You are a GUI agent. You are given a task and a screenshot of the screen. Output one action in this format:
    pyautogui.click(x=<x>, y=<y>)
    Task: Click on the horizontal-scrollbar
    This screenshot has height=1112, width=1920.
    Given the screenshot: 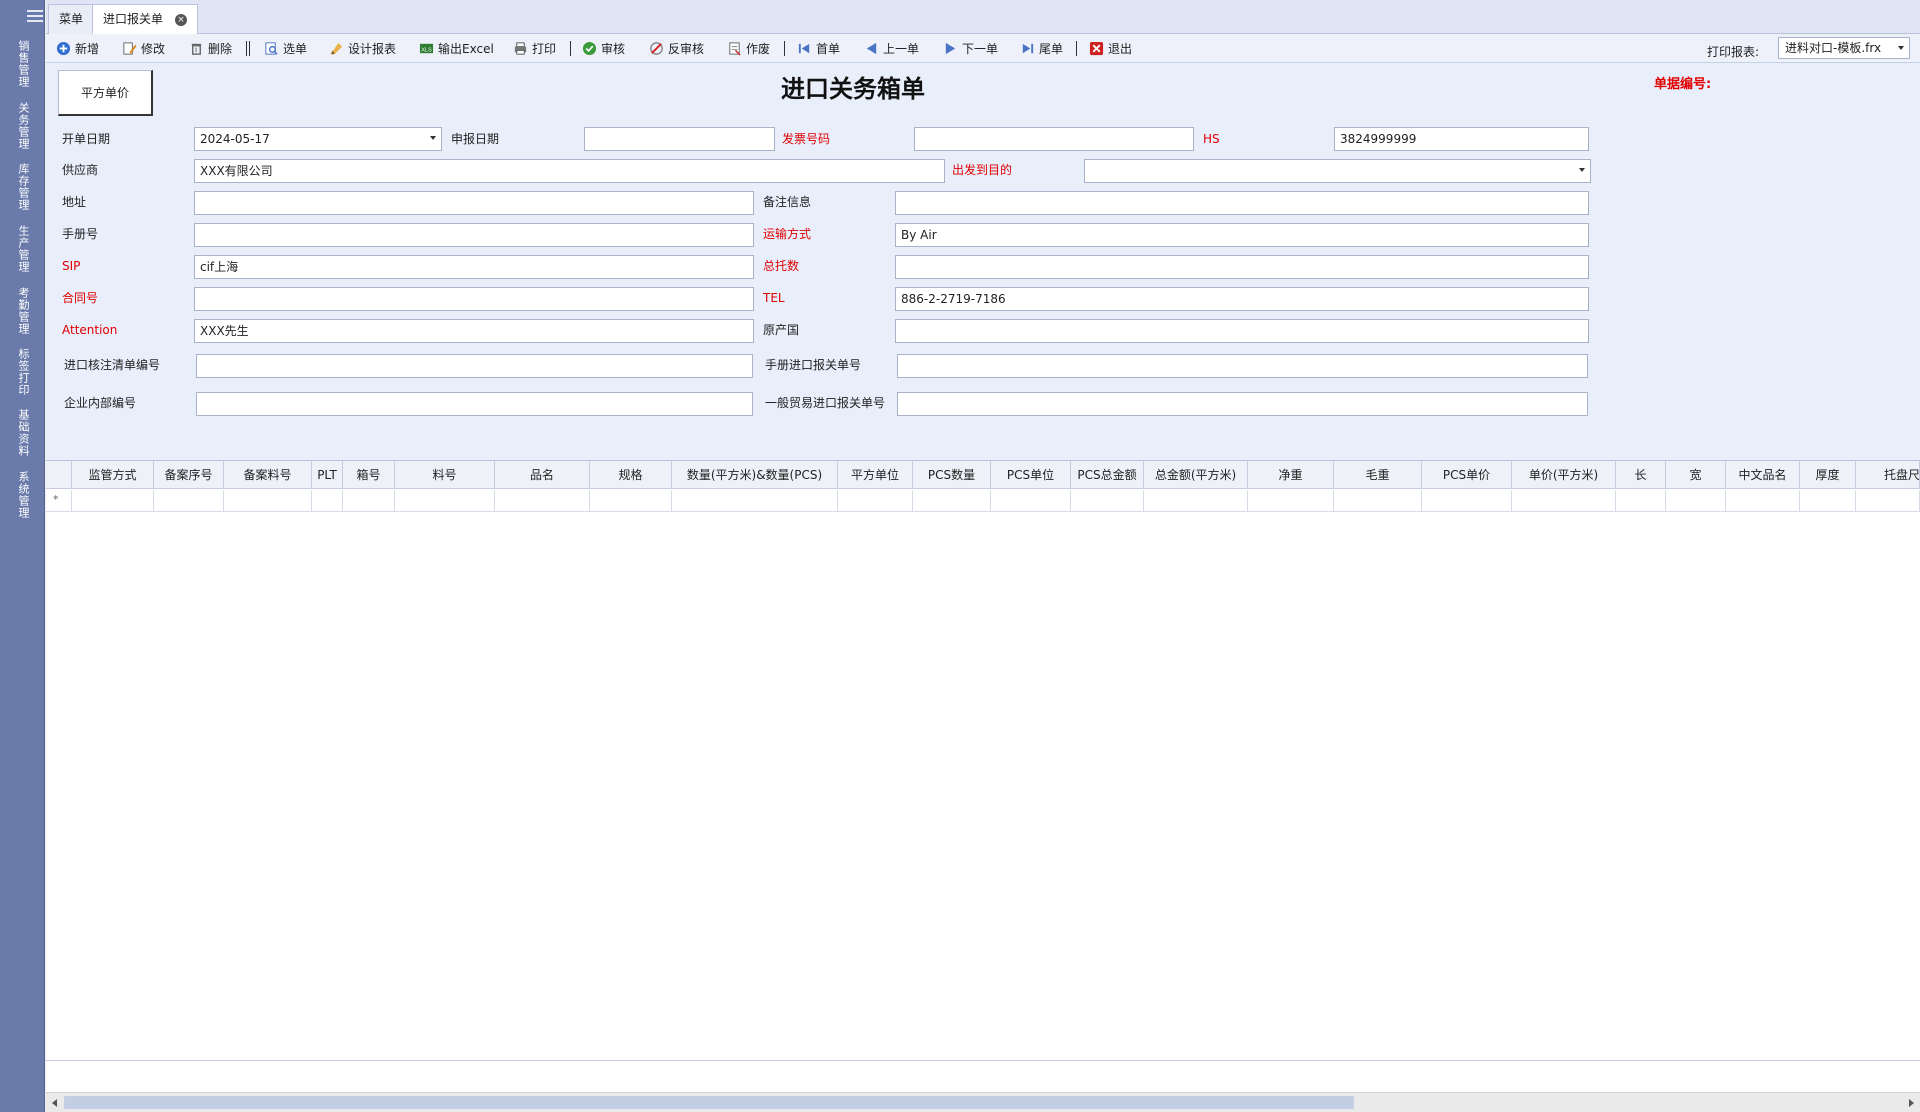 What is the action you would take?
    pyautogui.click(x=983, y=1102)
    